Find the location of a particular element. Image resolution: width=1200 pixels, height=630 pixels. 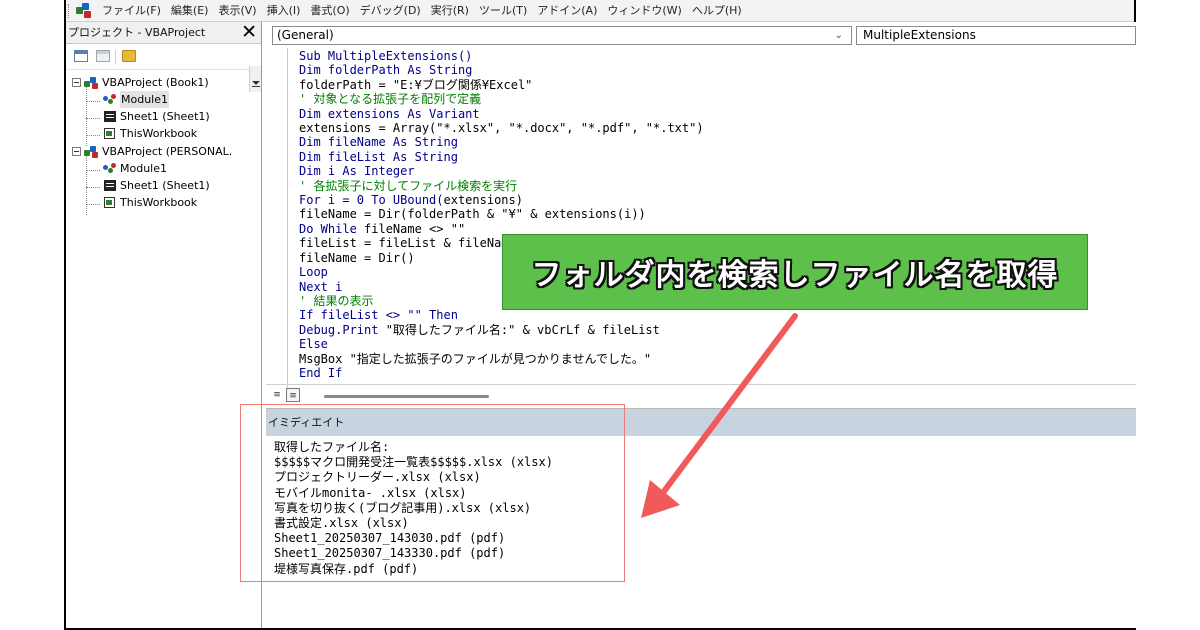

view-object-icon is located at coordinates (103, 56).